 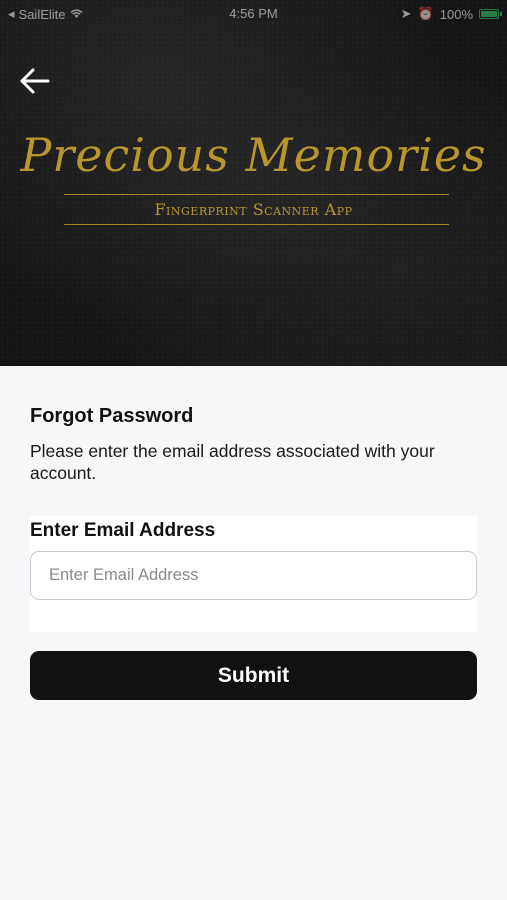 What do you see at coordinates (406, 13) in the screenshot?
I see `location-icon: ➤` at bounding box center [406, 13].